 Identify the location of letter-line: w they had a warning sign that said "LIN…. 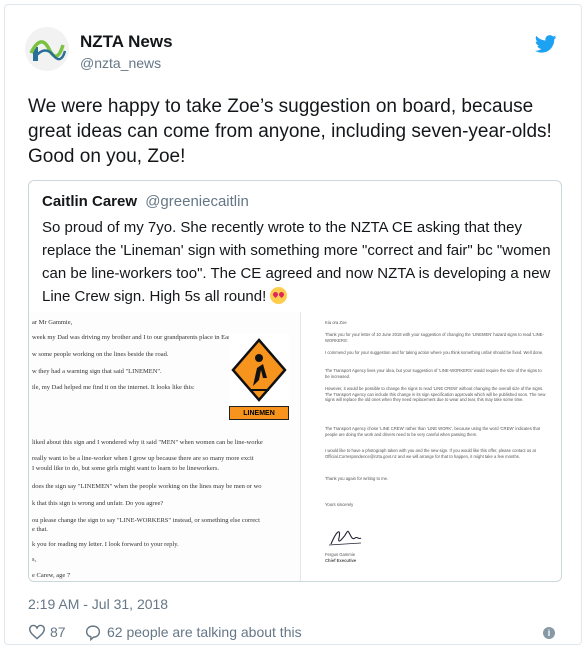
(97, 371).